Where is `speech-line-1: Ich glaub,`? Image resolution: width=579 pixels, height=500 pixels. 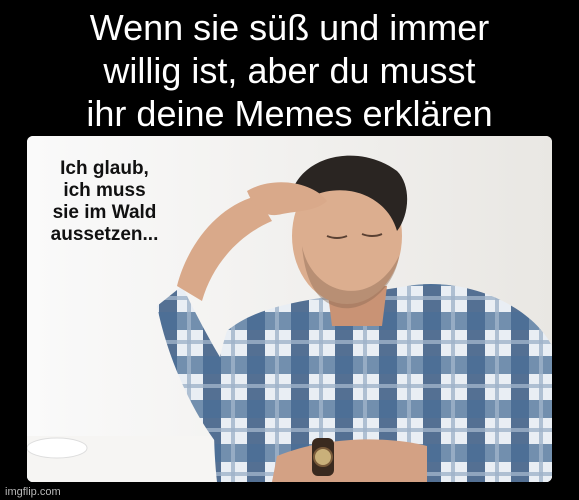 speech-line-1: Ich glaub, is located at coordinates (104, 168).